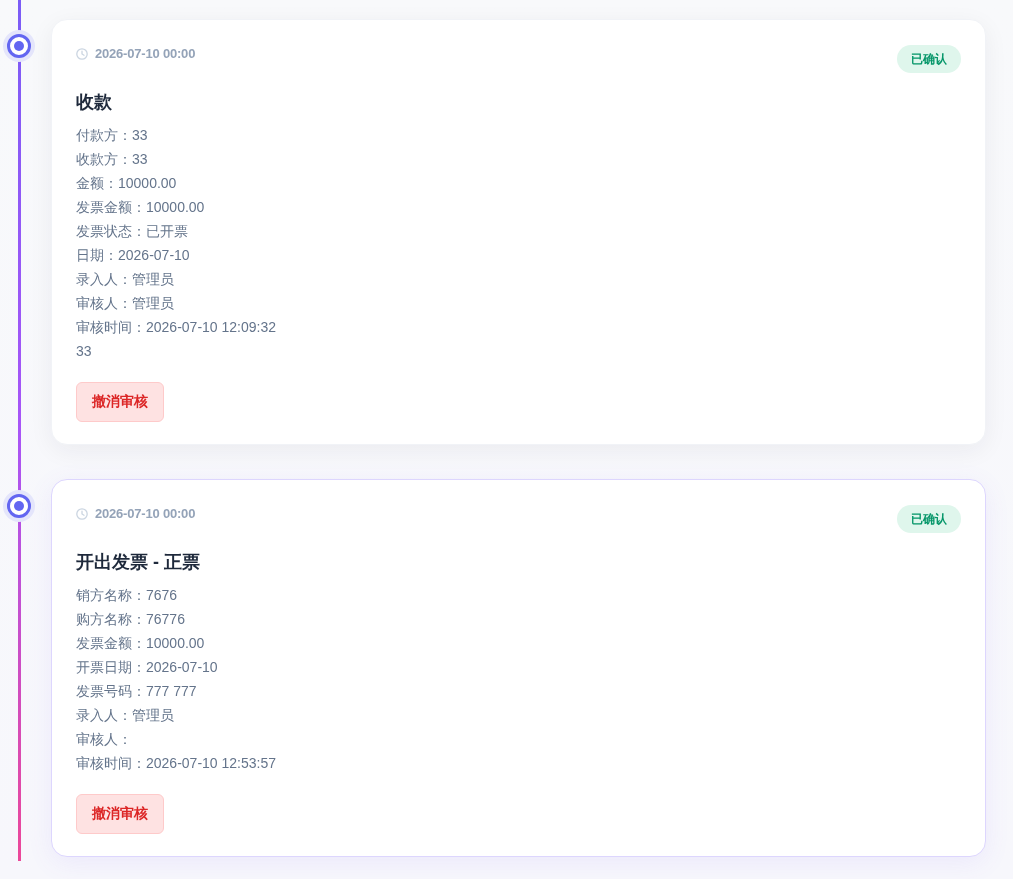 The height and width of the screenshot is (879, 1013). I want to click on detail-text: 金额：10000.00, so click(126, 183).